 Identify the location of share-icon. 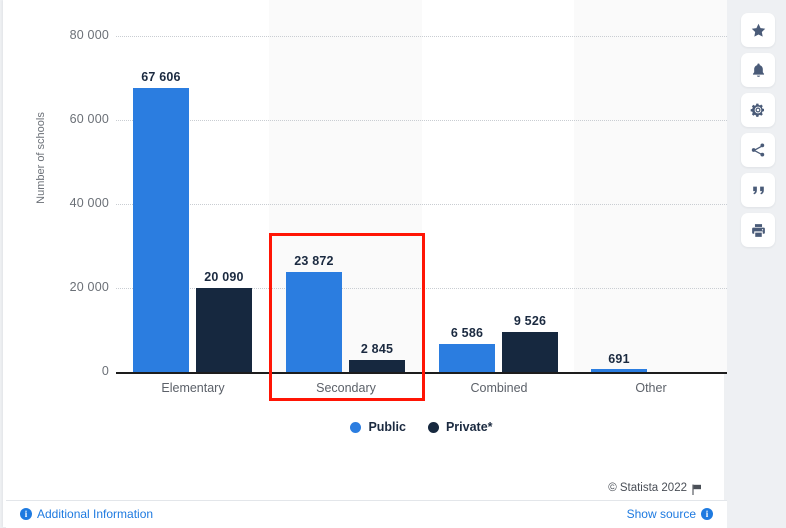
(758, 150).